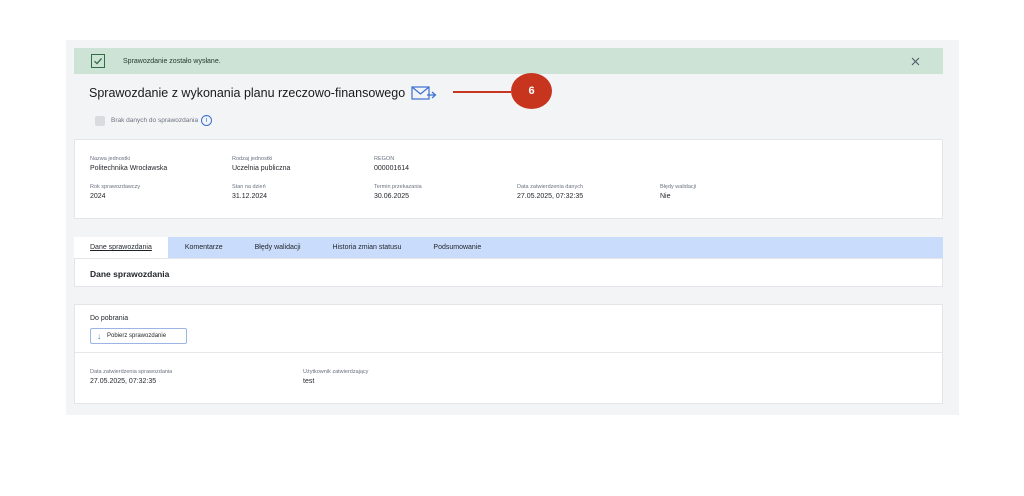 The height and width of the screenshot is (496, 1024). What do you see at coordinates (99, 336) in the screenshot?
I see `download-arrow-icon: ↓` at bounding box center [99, 336].